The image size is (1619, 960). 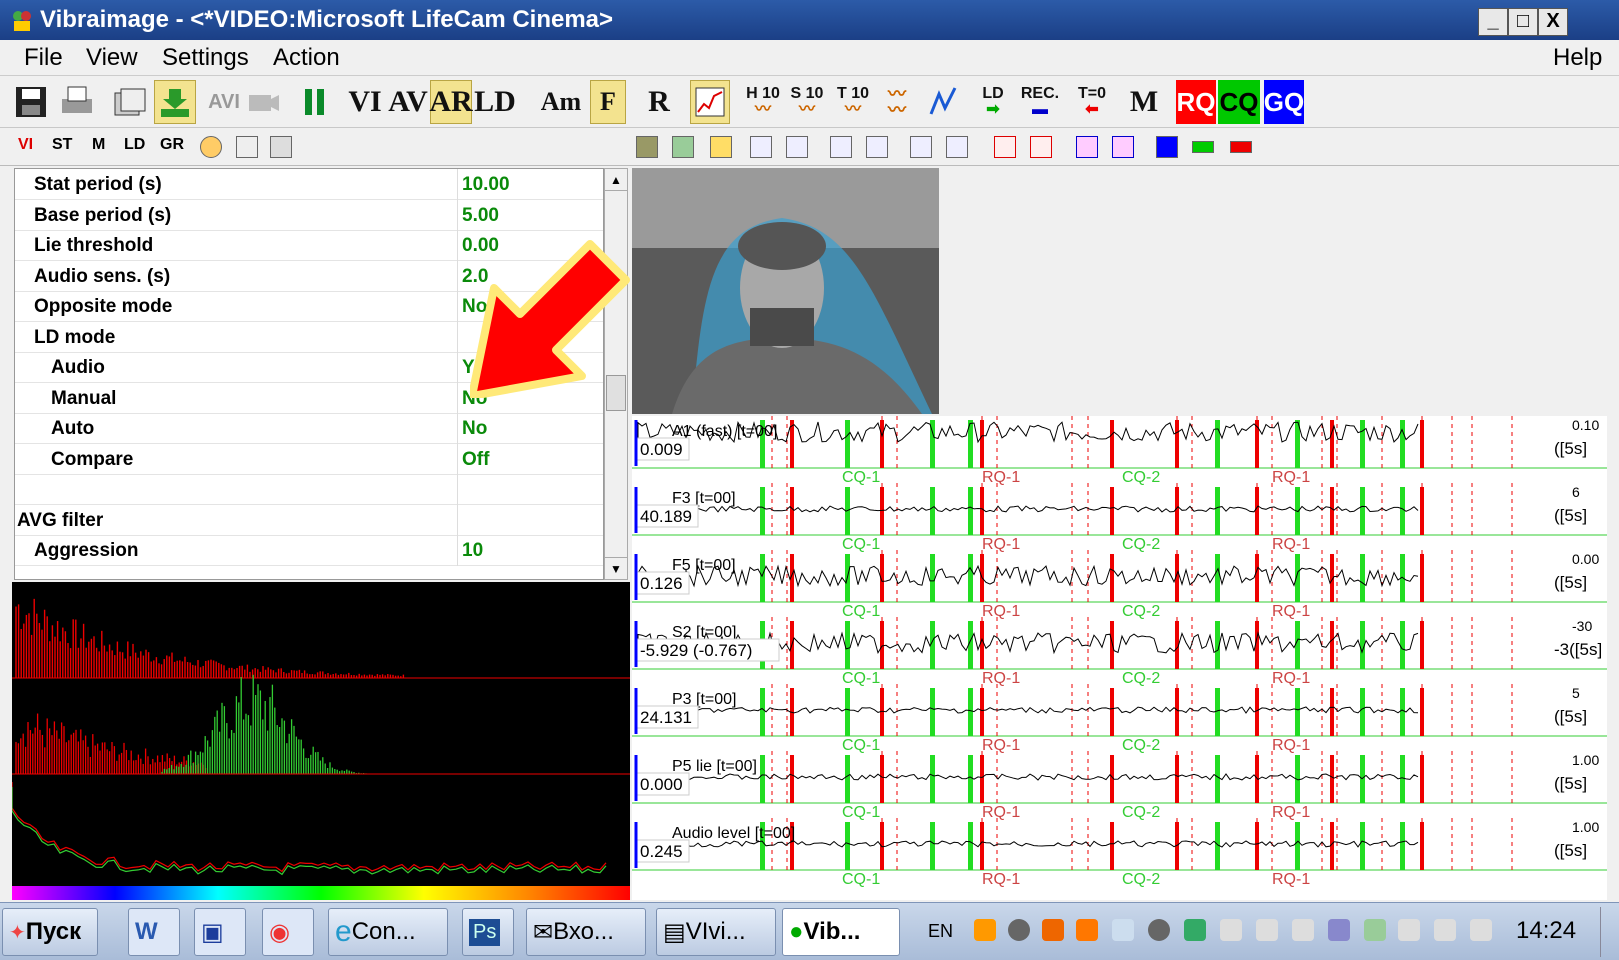 What do you see at coordinates (1577, 58) in the screenshot?
I see `menu-help: Help` at bounding box center [1577, 58].